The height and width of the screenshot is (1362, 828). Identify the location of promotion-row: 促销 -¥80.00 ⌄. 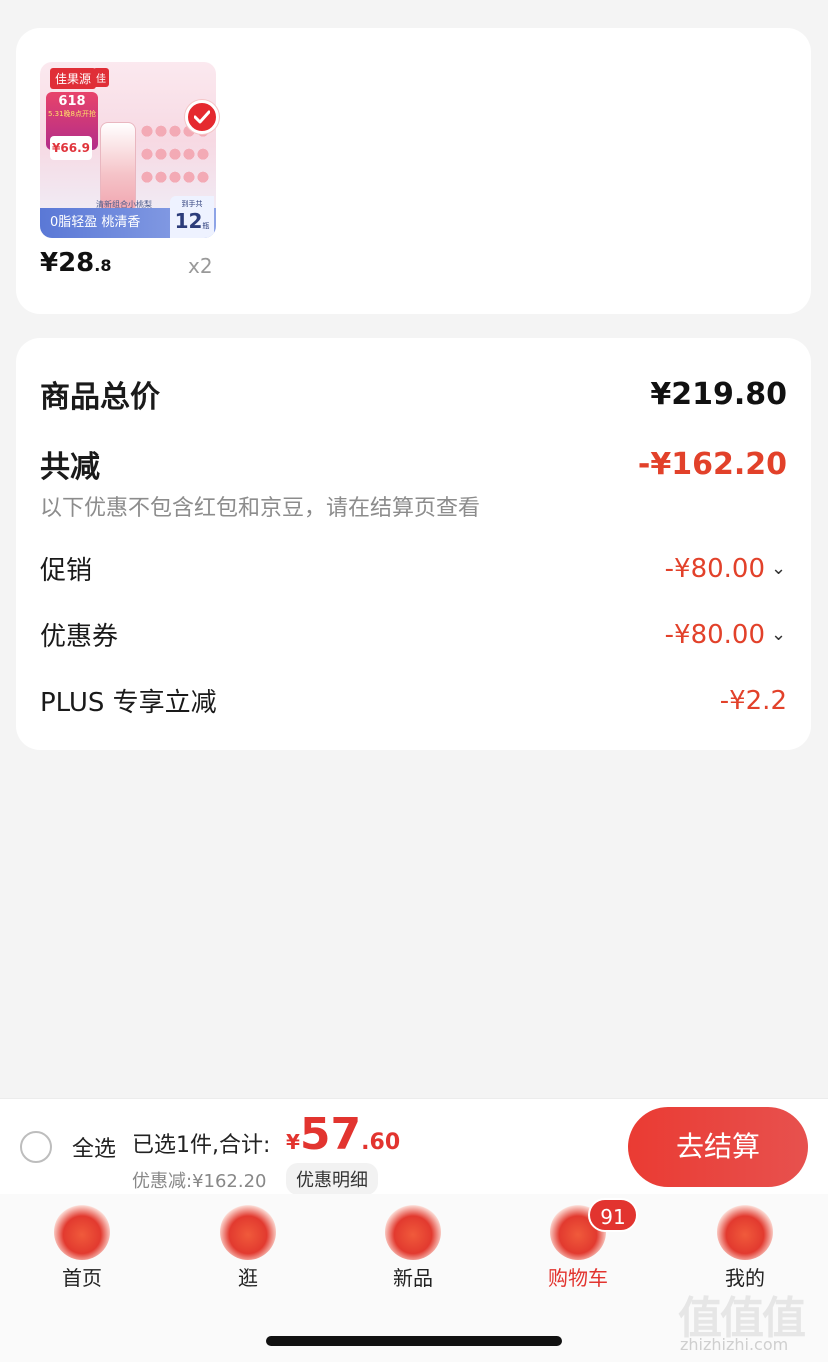
(413, 568).